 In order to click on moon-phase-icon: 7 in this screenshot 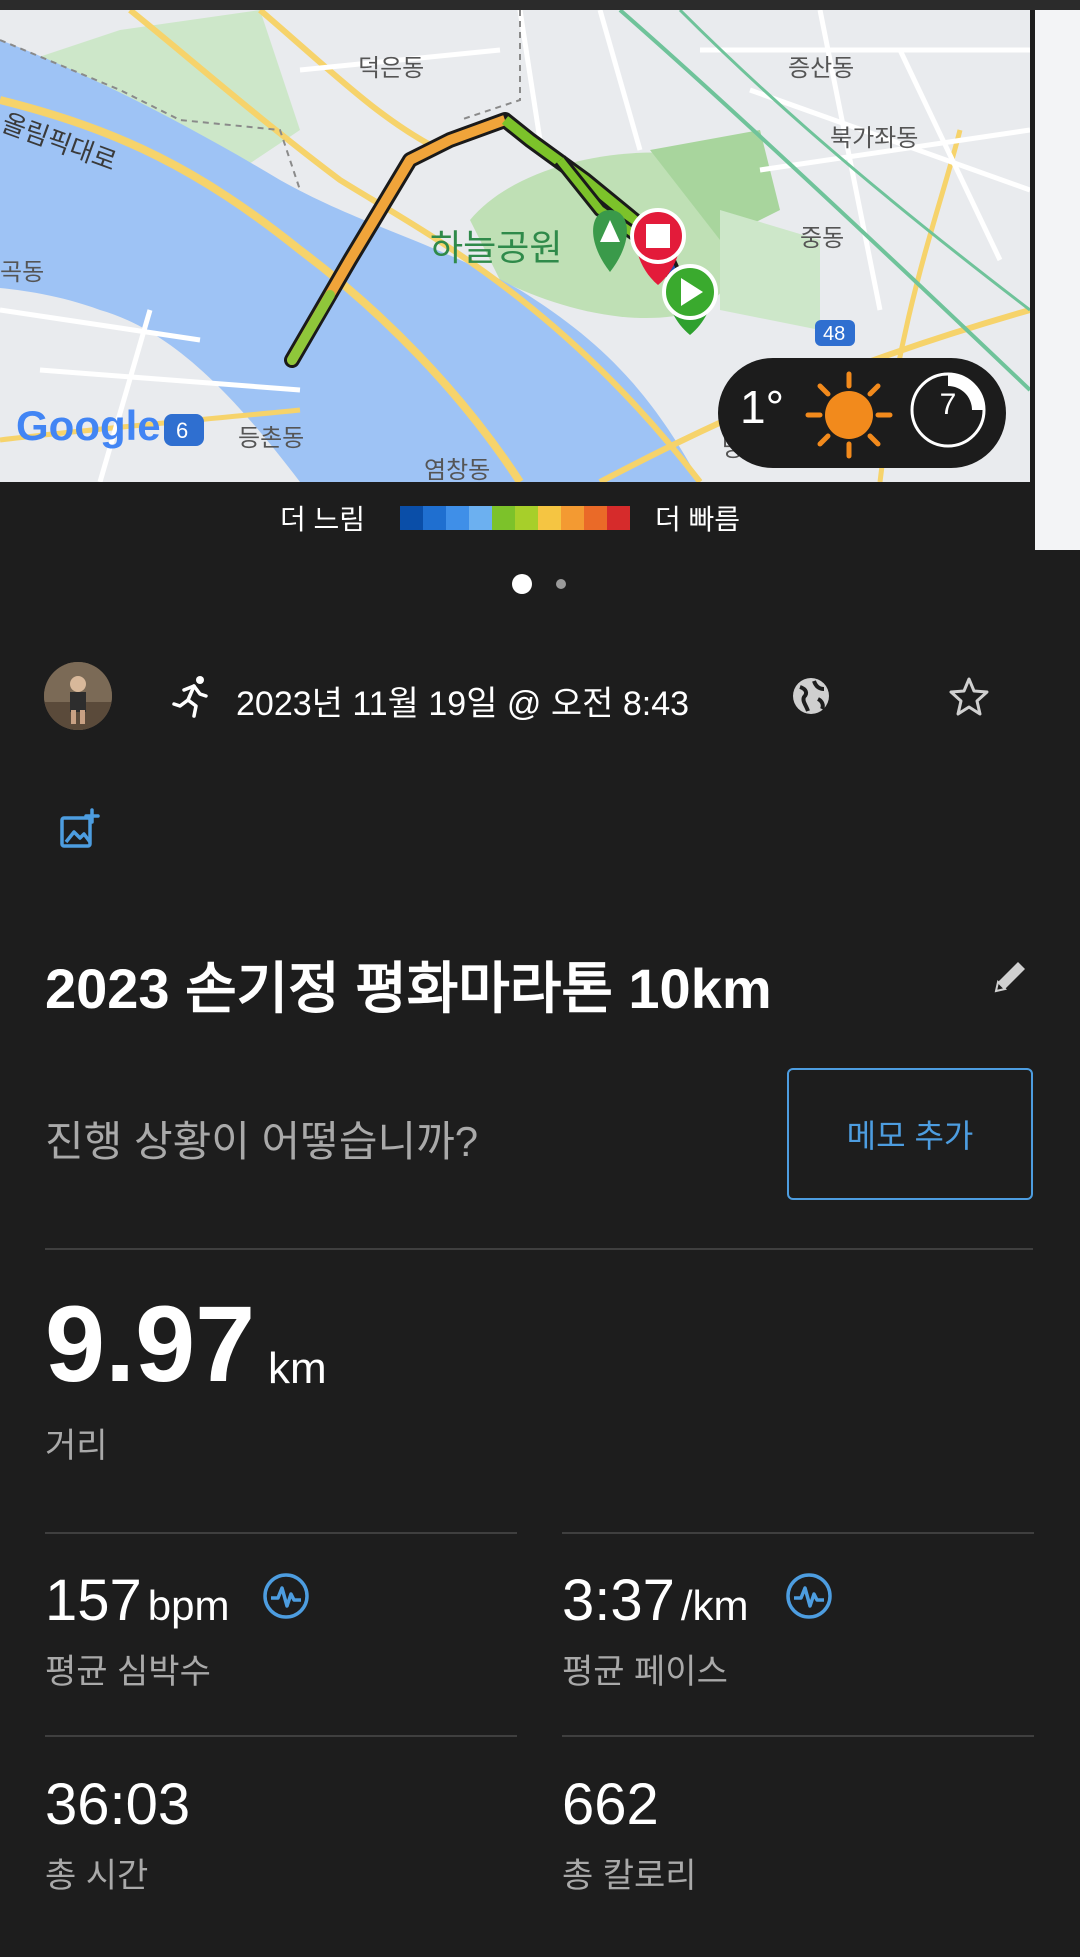, I will do `click(948, 410)`.